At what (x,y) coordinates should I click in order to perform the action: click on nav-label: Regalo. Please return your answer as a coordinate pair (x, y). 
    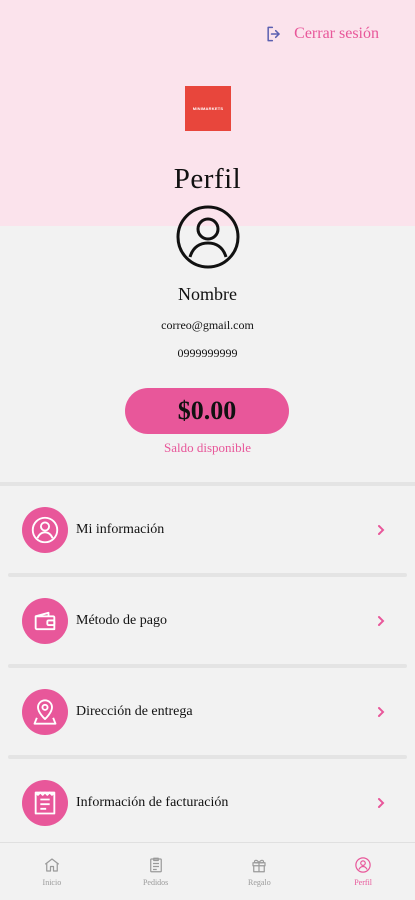
    Looking at the image, I should click on (259, 882).